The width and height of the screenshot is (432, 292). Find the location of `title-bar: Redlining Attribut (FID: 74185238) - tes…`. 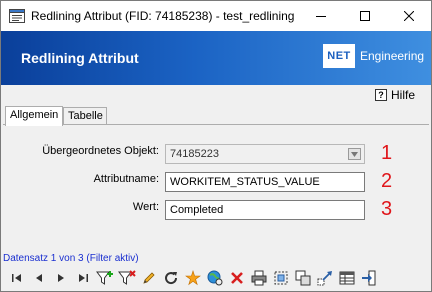

title-bar: Redlining Attribut (FID: 74185238) - tes… is located at coordinates (216, 16).